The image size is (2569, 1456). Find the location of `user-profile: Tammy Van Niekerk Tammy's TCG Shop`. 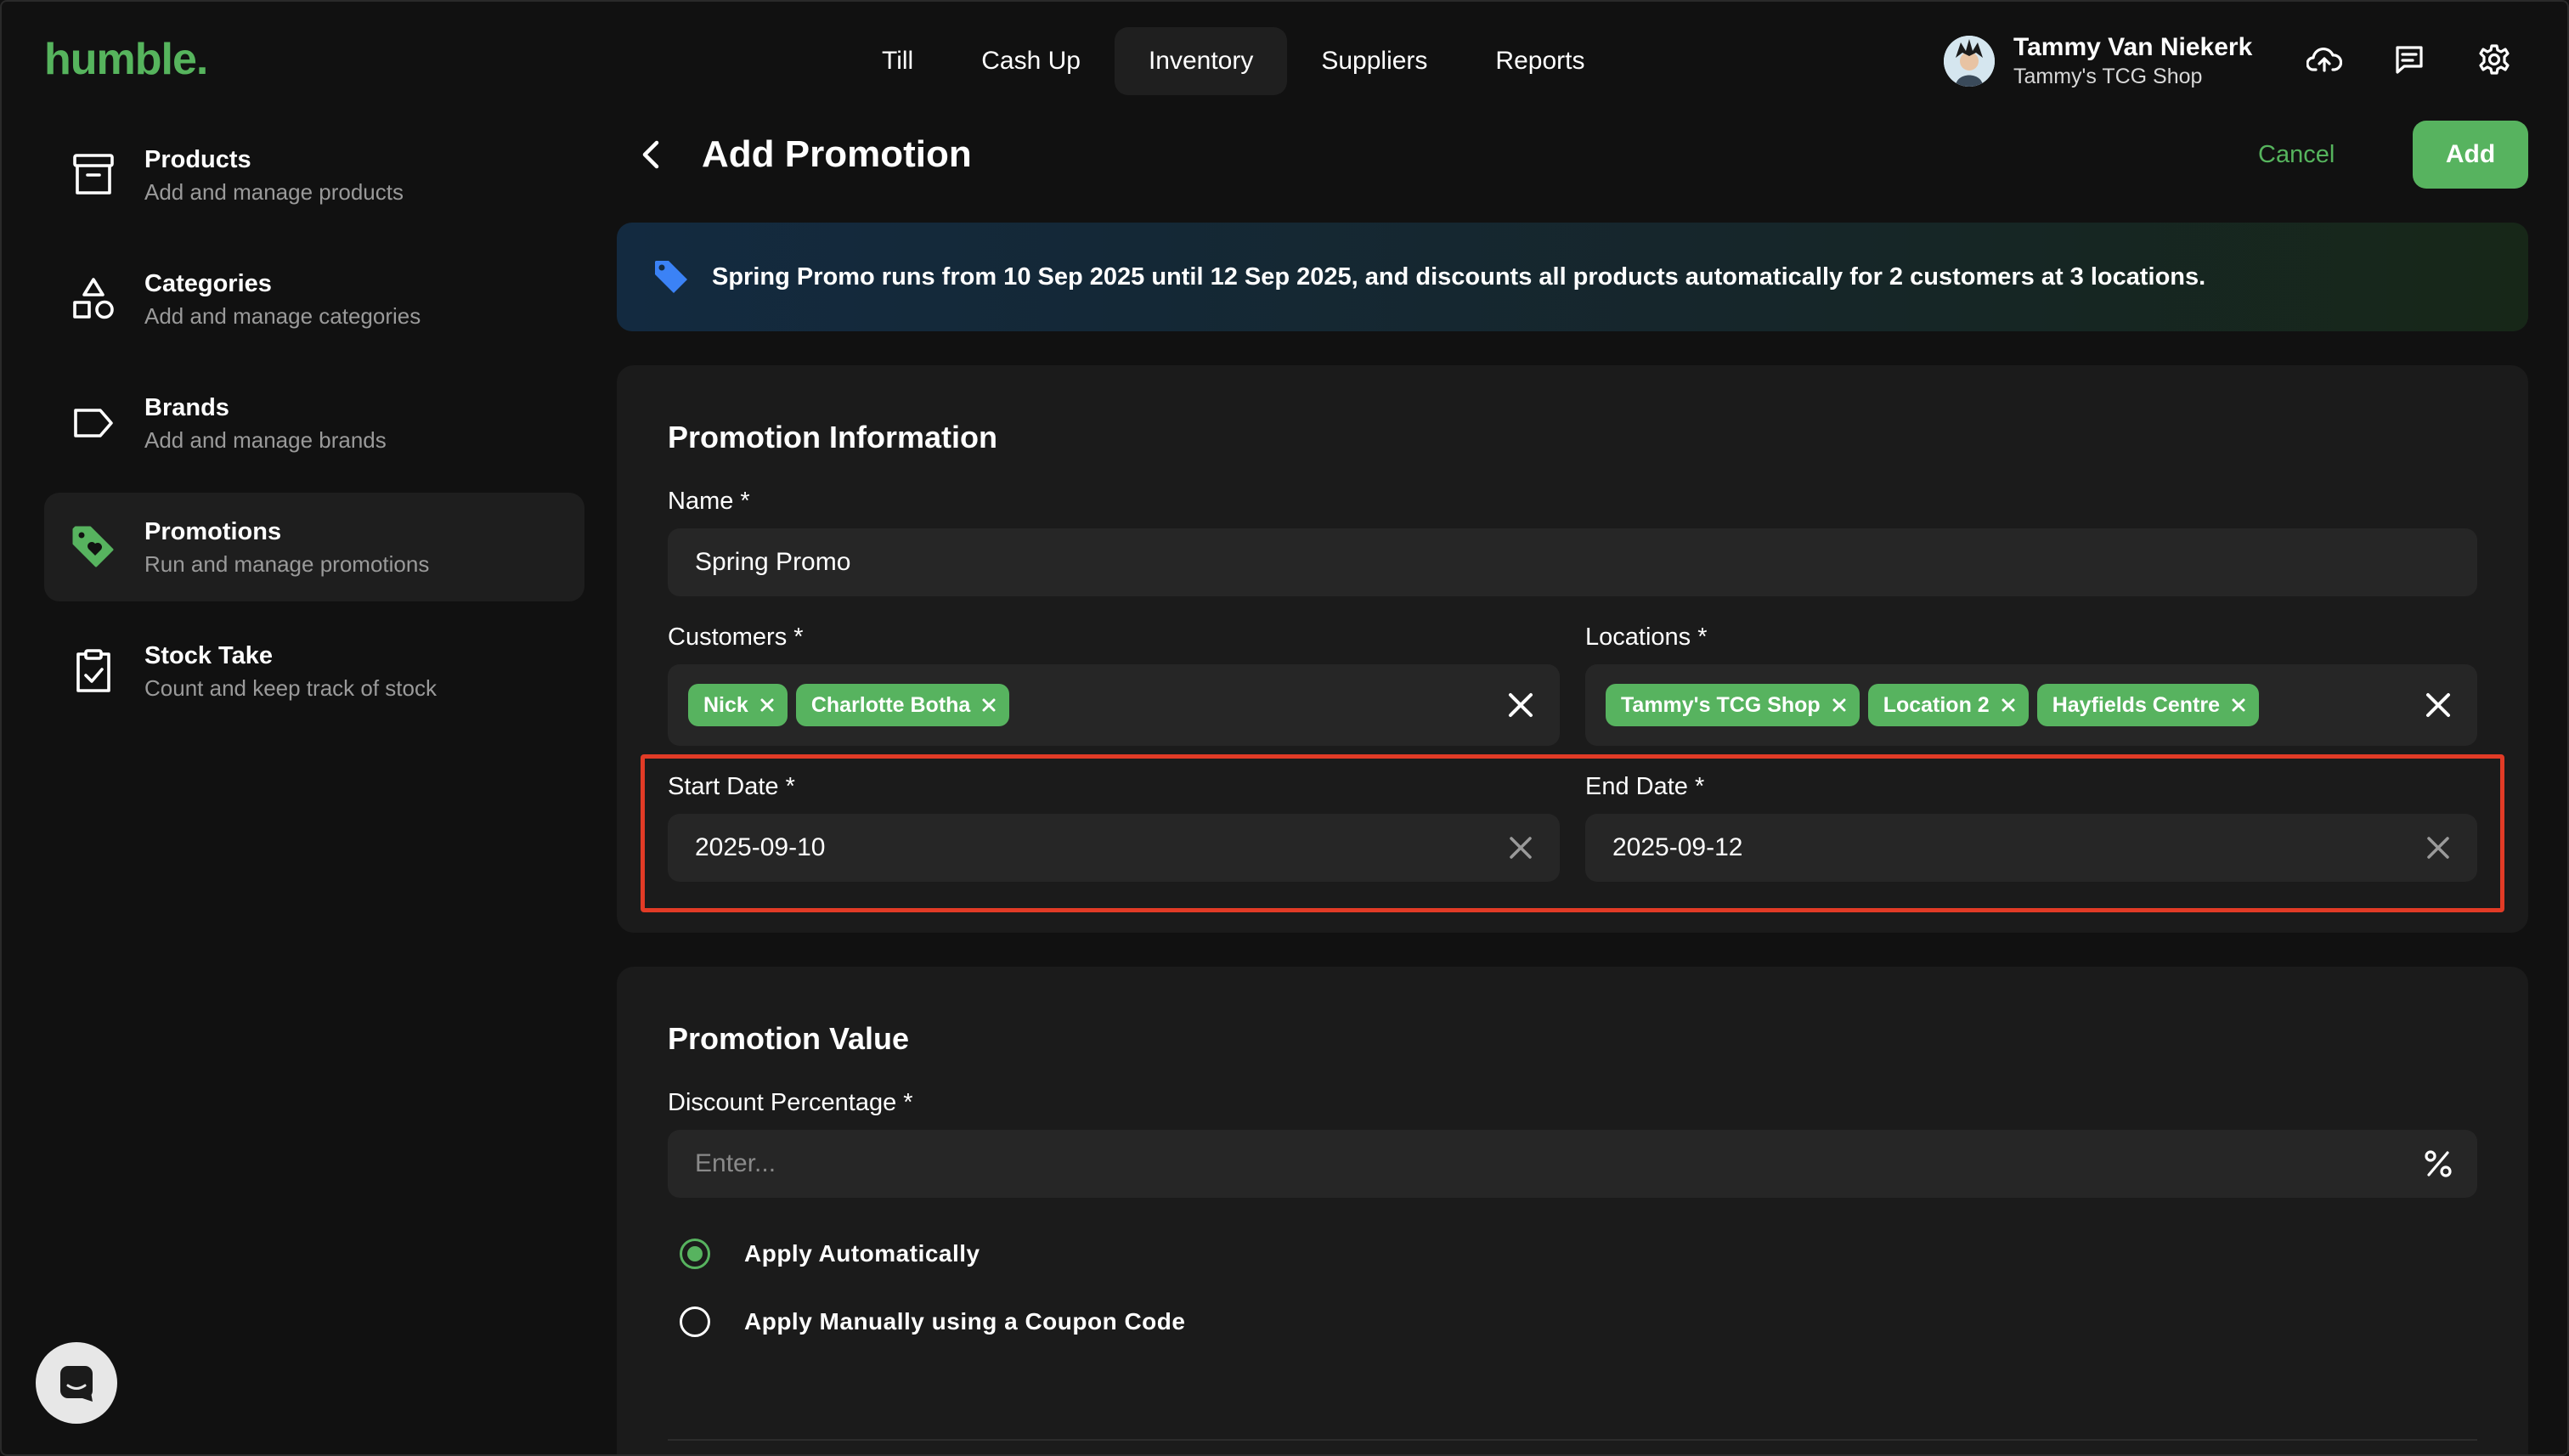

user-profile: Tammy Van Niekerk Tammy's TCG Shop is located at coordinates (2098, 61).